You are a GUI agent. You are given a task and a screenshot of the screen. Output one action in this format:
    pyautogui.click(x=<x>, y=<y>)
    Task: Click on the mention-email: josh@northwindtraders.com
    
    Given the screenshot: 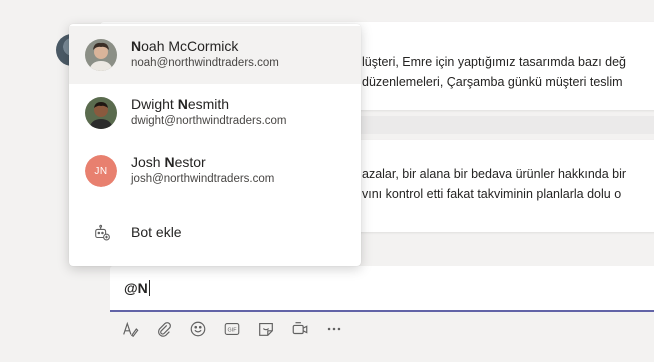 What is the action you would take?
    pyautogui.click(x=203, y=179)
    